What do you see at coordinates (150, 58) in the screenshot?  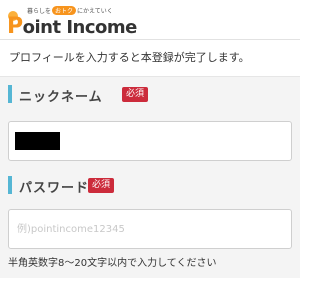 I see `intro-text: プロフィールを入力すると本登録が完了します。` at bounding box center [150, 58].